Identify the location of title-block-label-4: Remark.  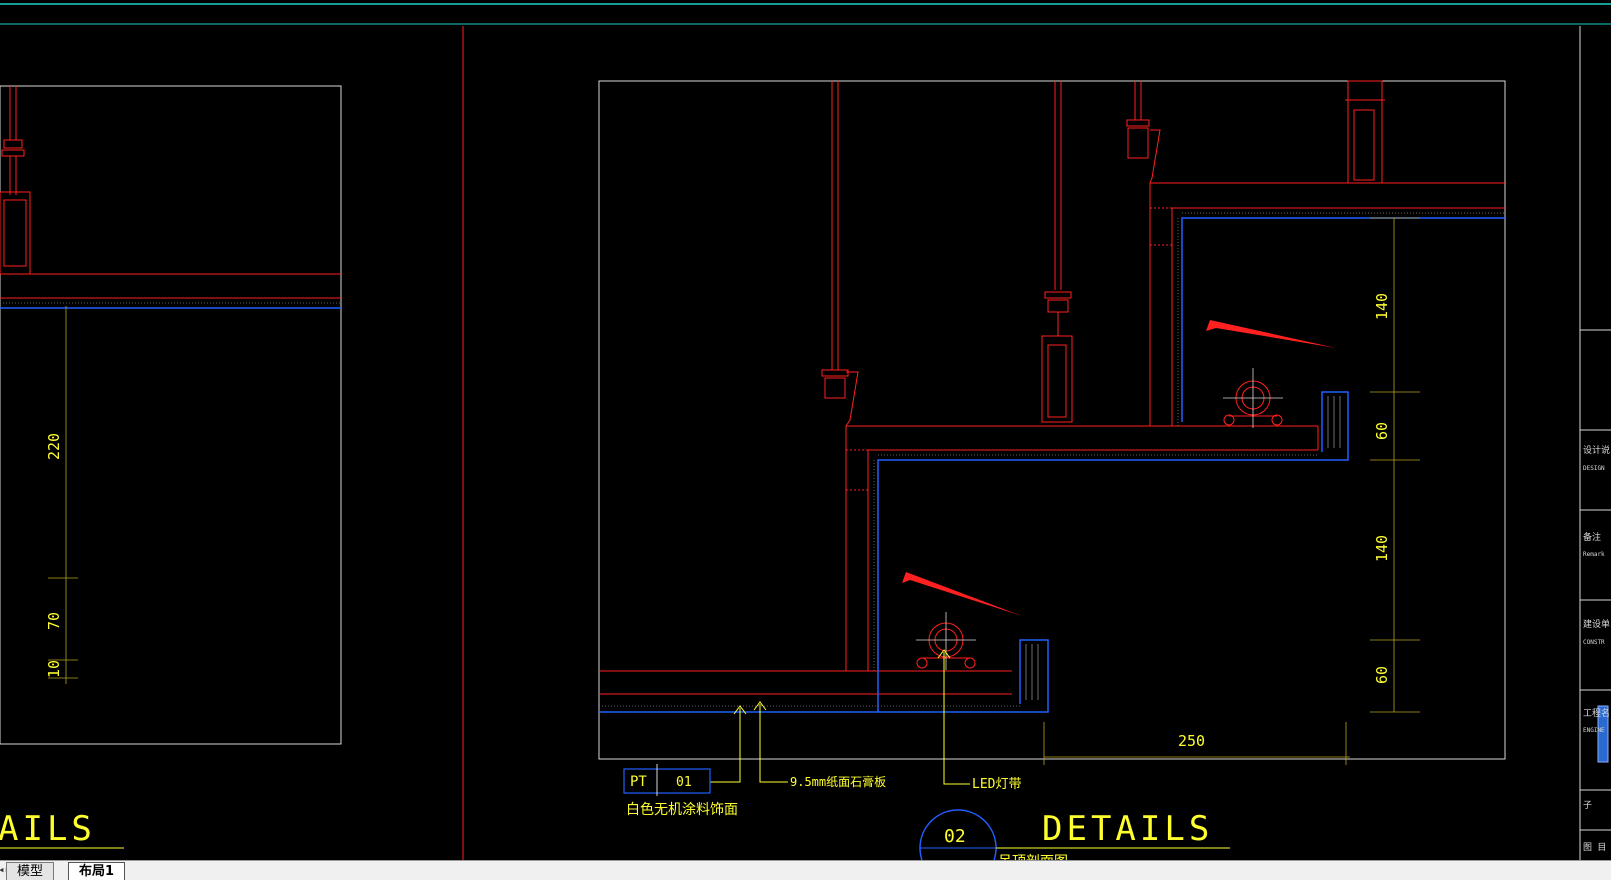
(1594, 554).